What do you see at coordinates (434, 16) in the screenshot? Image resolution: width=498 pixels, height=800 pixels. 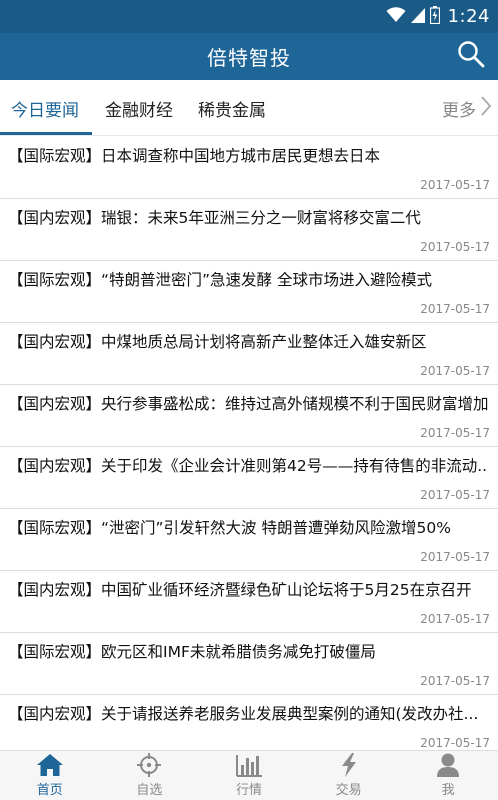 I see `battery-icon` at bounding box center [434, 16].